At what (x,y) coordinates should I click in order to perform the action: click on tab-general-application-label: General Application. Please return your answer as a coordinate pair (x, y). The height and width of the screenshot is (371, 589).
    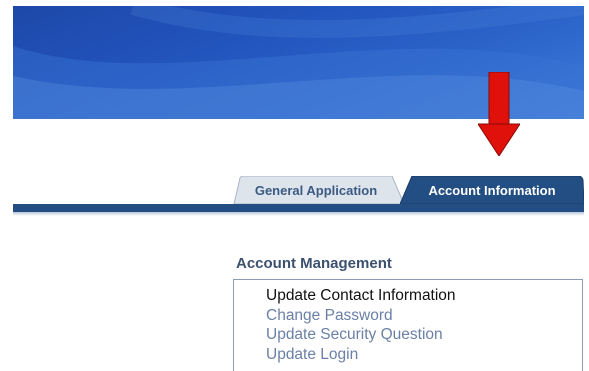
    Looking at the image, I should click on (316, 190).